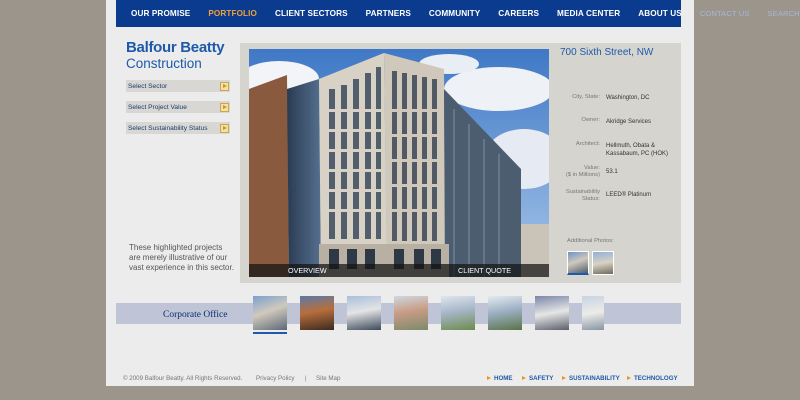 The height and width of the screenshot is (400, 800). I want to click on select-sustainability-dropdown: Select Sustainability Status, so click(178, 128).